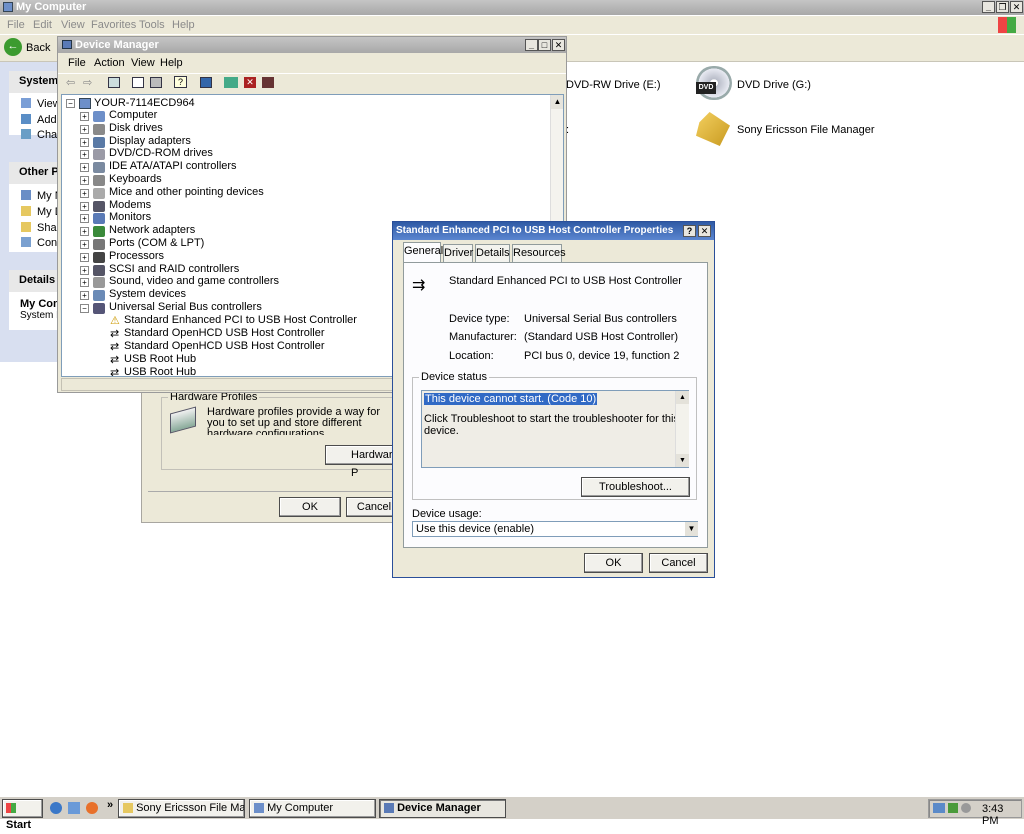  What do you see at coordinates (171, 63) in the screenshot?
I see `dm-menu-help: Help` at bounding box center [171, 63].